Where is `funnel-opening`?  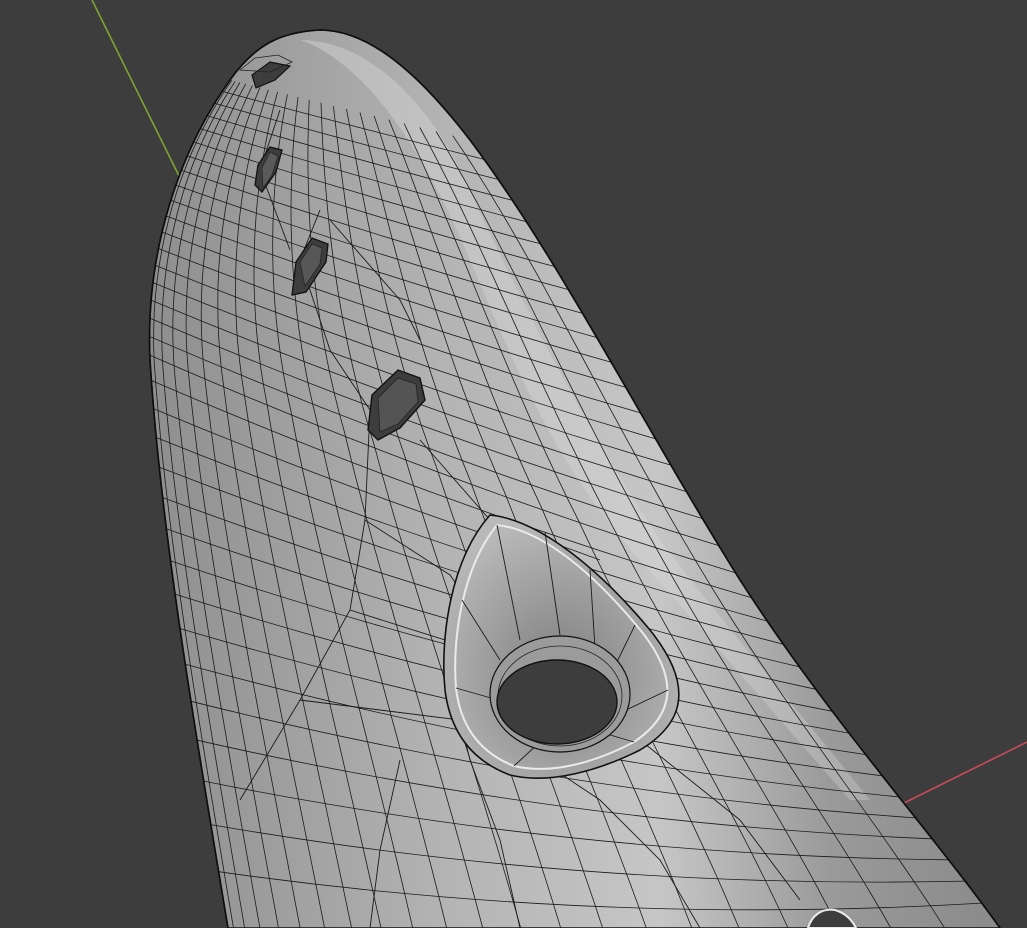
funnel-opening is located at coordinates (557, 702).